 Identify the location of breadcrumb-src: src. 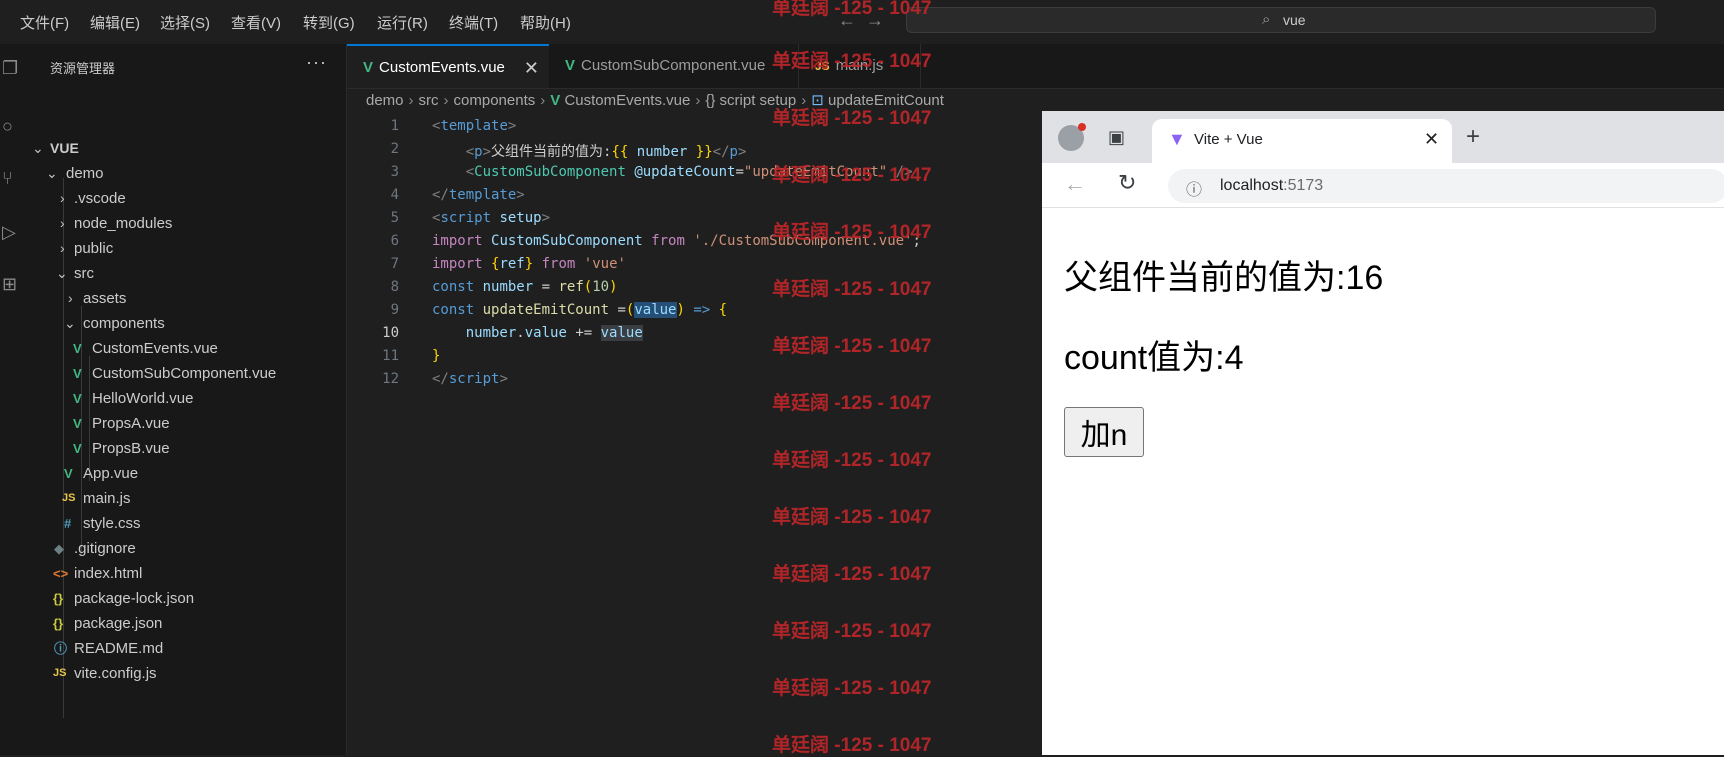
(429, 100).